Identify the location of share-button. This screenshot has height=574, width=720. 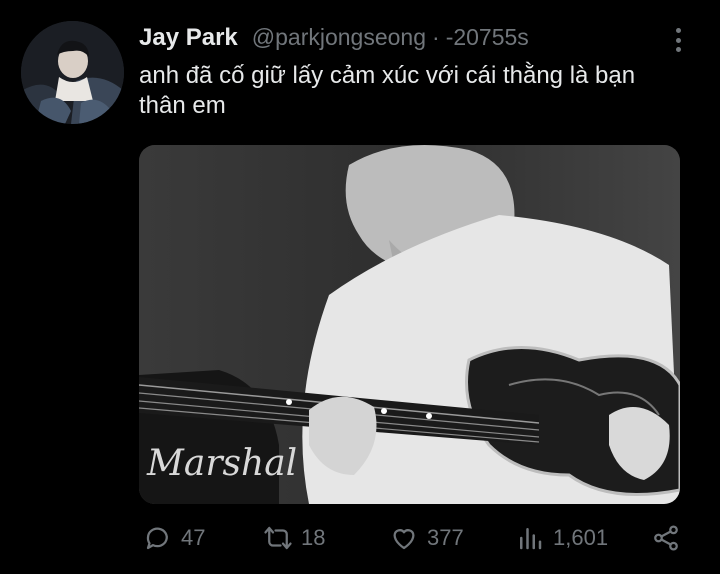
(670, 538).